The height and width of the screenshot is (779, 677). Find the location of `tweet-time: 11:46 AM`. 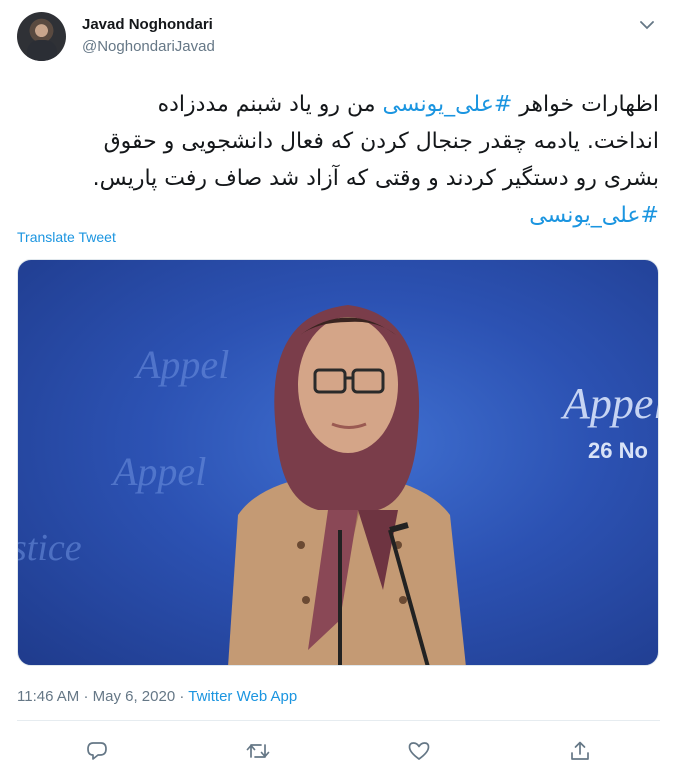

tweet-time: 11:46 AM is located at coordinates (48, 696).